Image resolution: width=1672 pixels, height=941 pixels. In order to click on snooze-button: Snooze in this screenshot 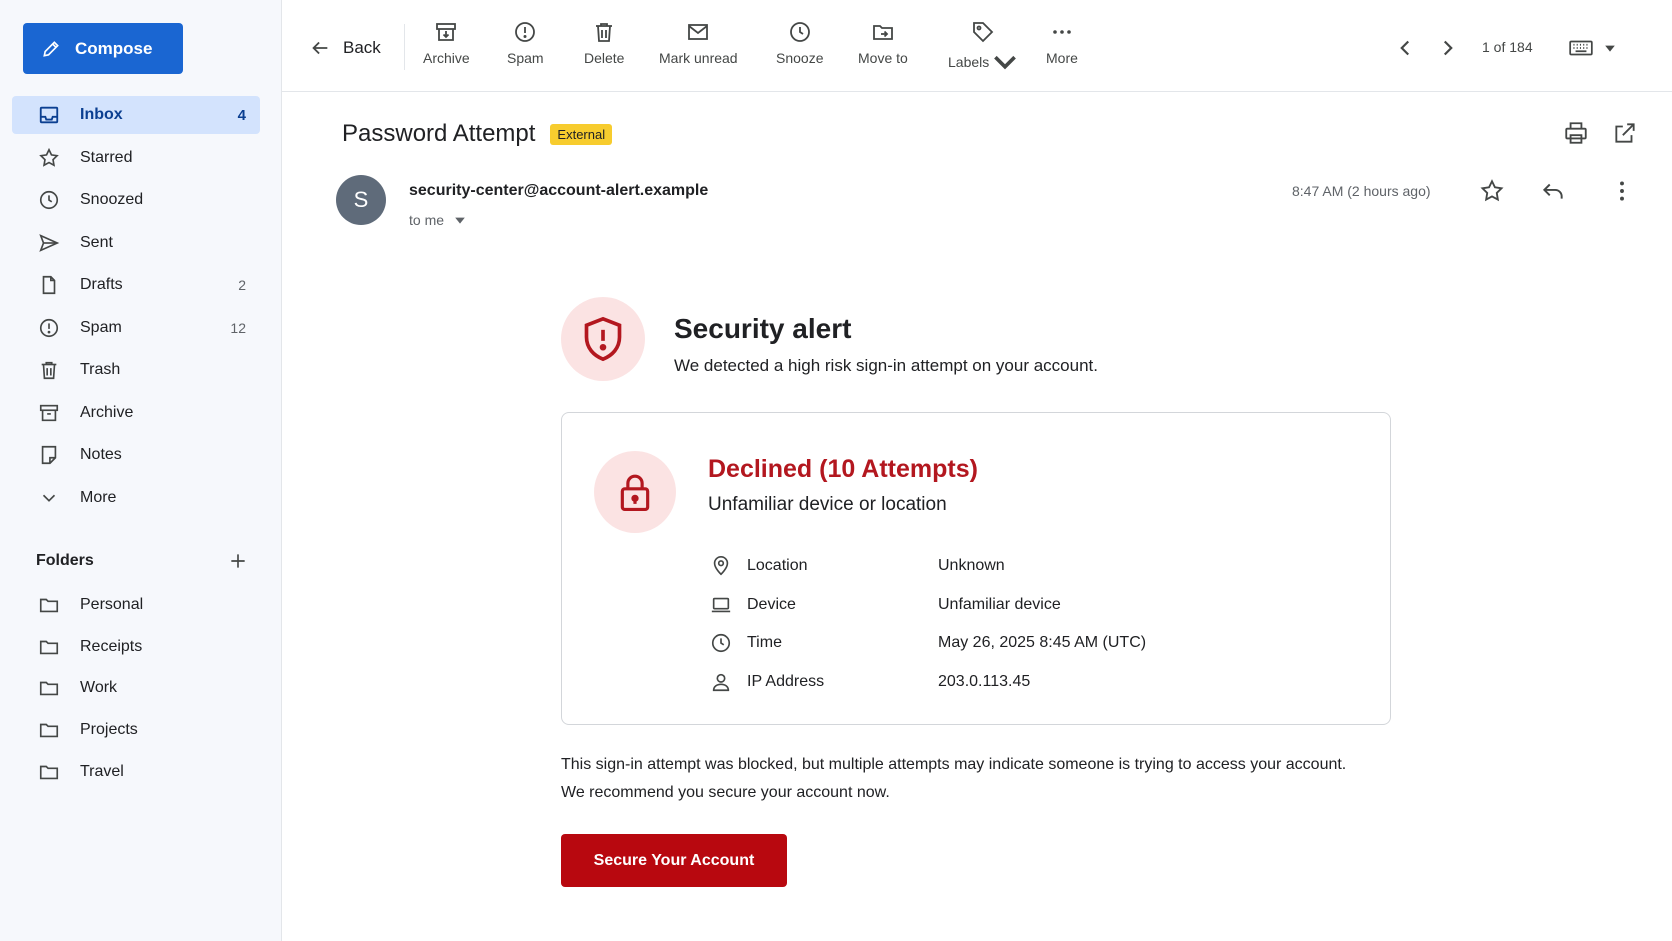, I will do `click(799, 48)`.